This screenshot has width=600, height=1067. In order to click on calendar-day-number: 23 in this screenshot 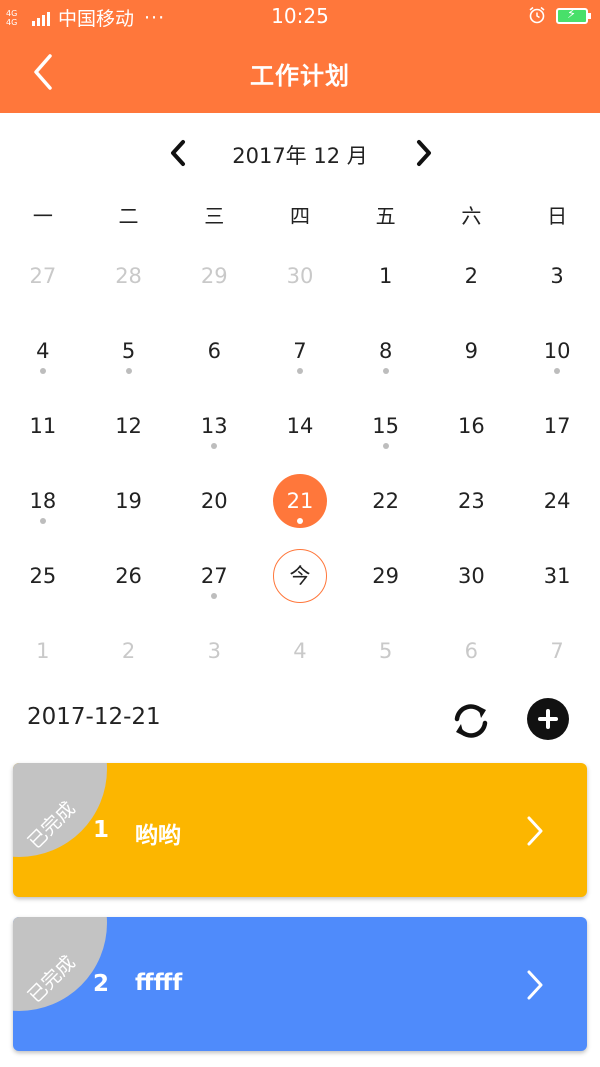, I will do `click(471, 501)`.